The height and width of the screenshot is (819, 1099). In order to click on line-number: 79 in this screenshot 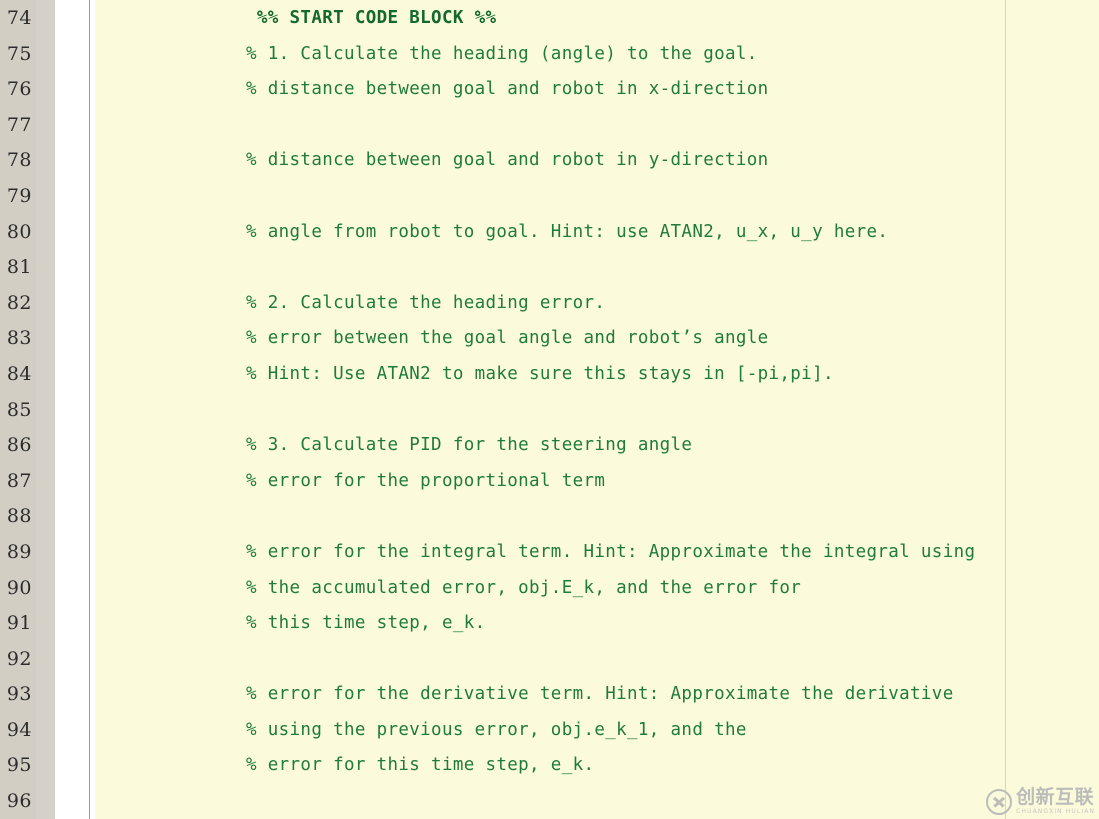, I will do `click(19, 195)`.